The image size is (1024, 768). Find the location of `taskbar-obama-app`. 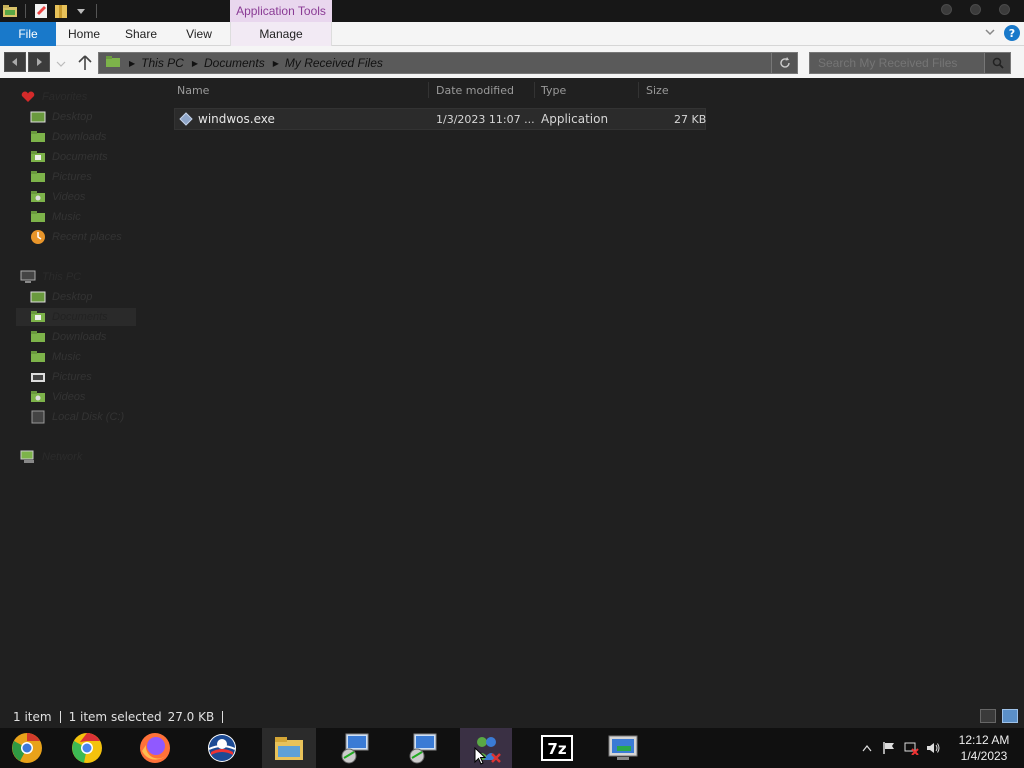

taskbar-obama-app is located at coordinates (222, 748).